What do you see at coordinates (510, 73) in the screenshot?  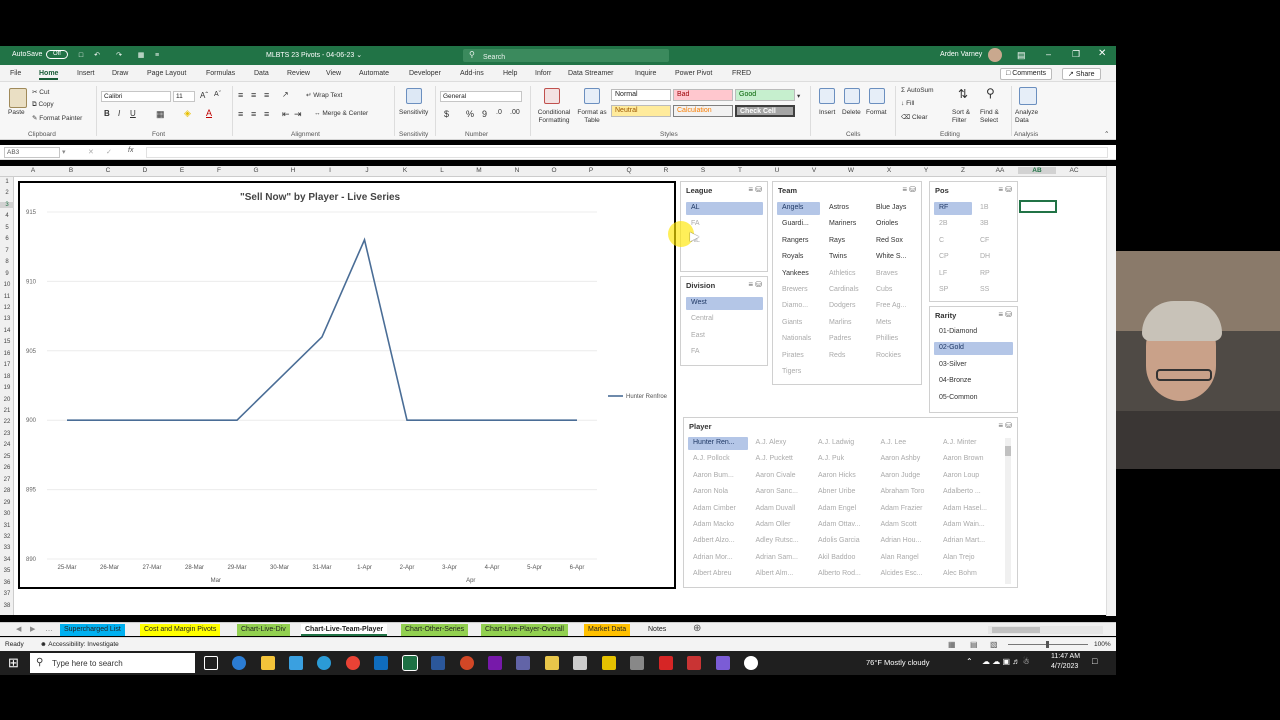 I see `tab-help: Help` at bounding box center [510, 73].